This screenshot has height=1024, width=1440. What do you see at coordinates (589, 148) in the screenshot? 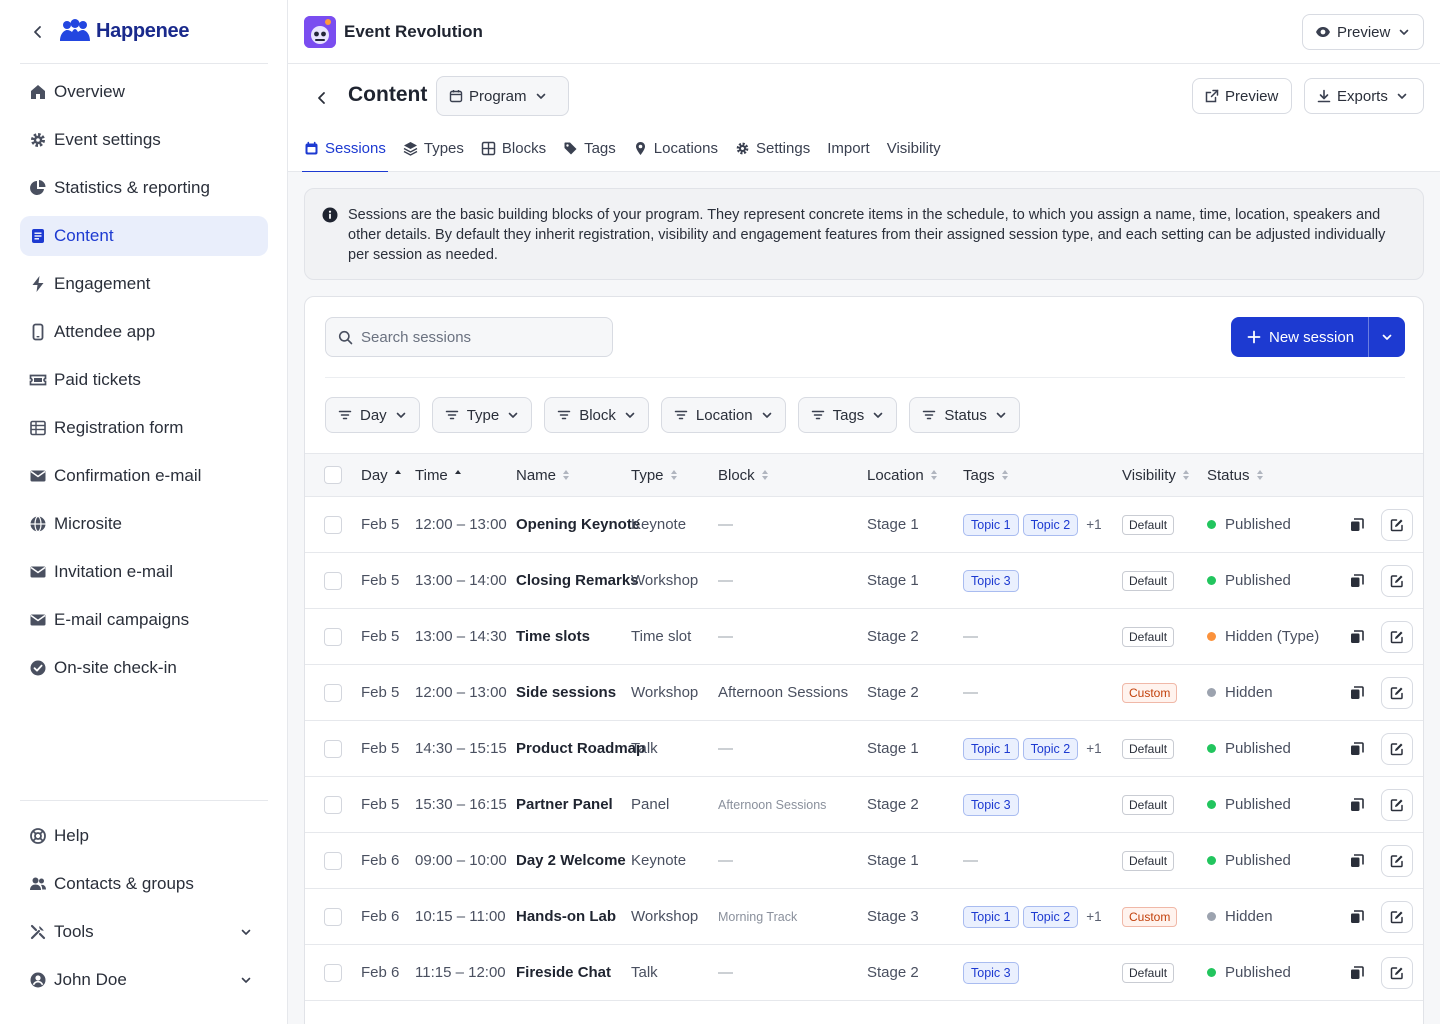
I see `tab-tags: Tags` at bounding box center [589, 148].